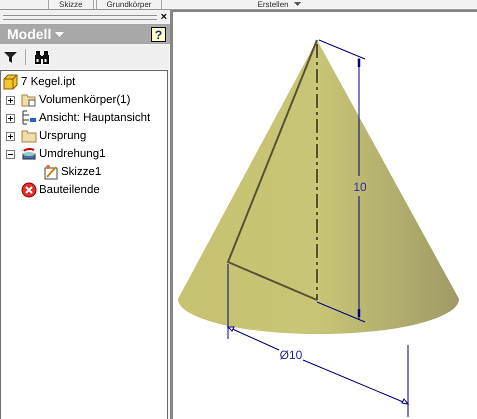 This screenshot has height=419, width=477. I want to click on panel-grip, so click(80, 17).